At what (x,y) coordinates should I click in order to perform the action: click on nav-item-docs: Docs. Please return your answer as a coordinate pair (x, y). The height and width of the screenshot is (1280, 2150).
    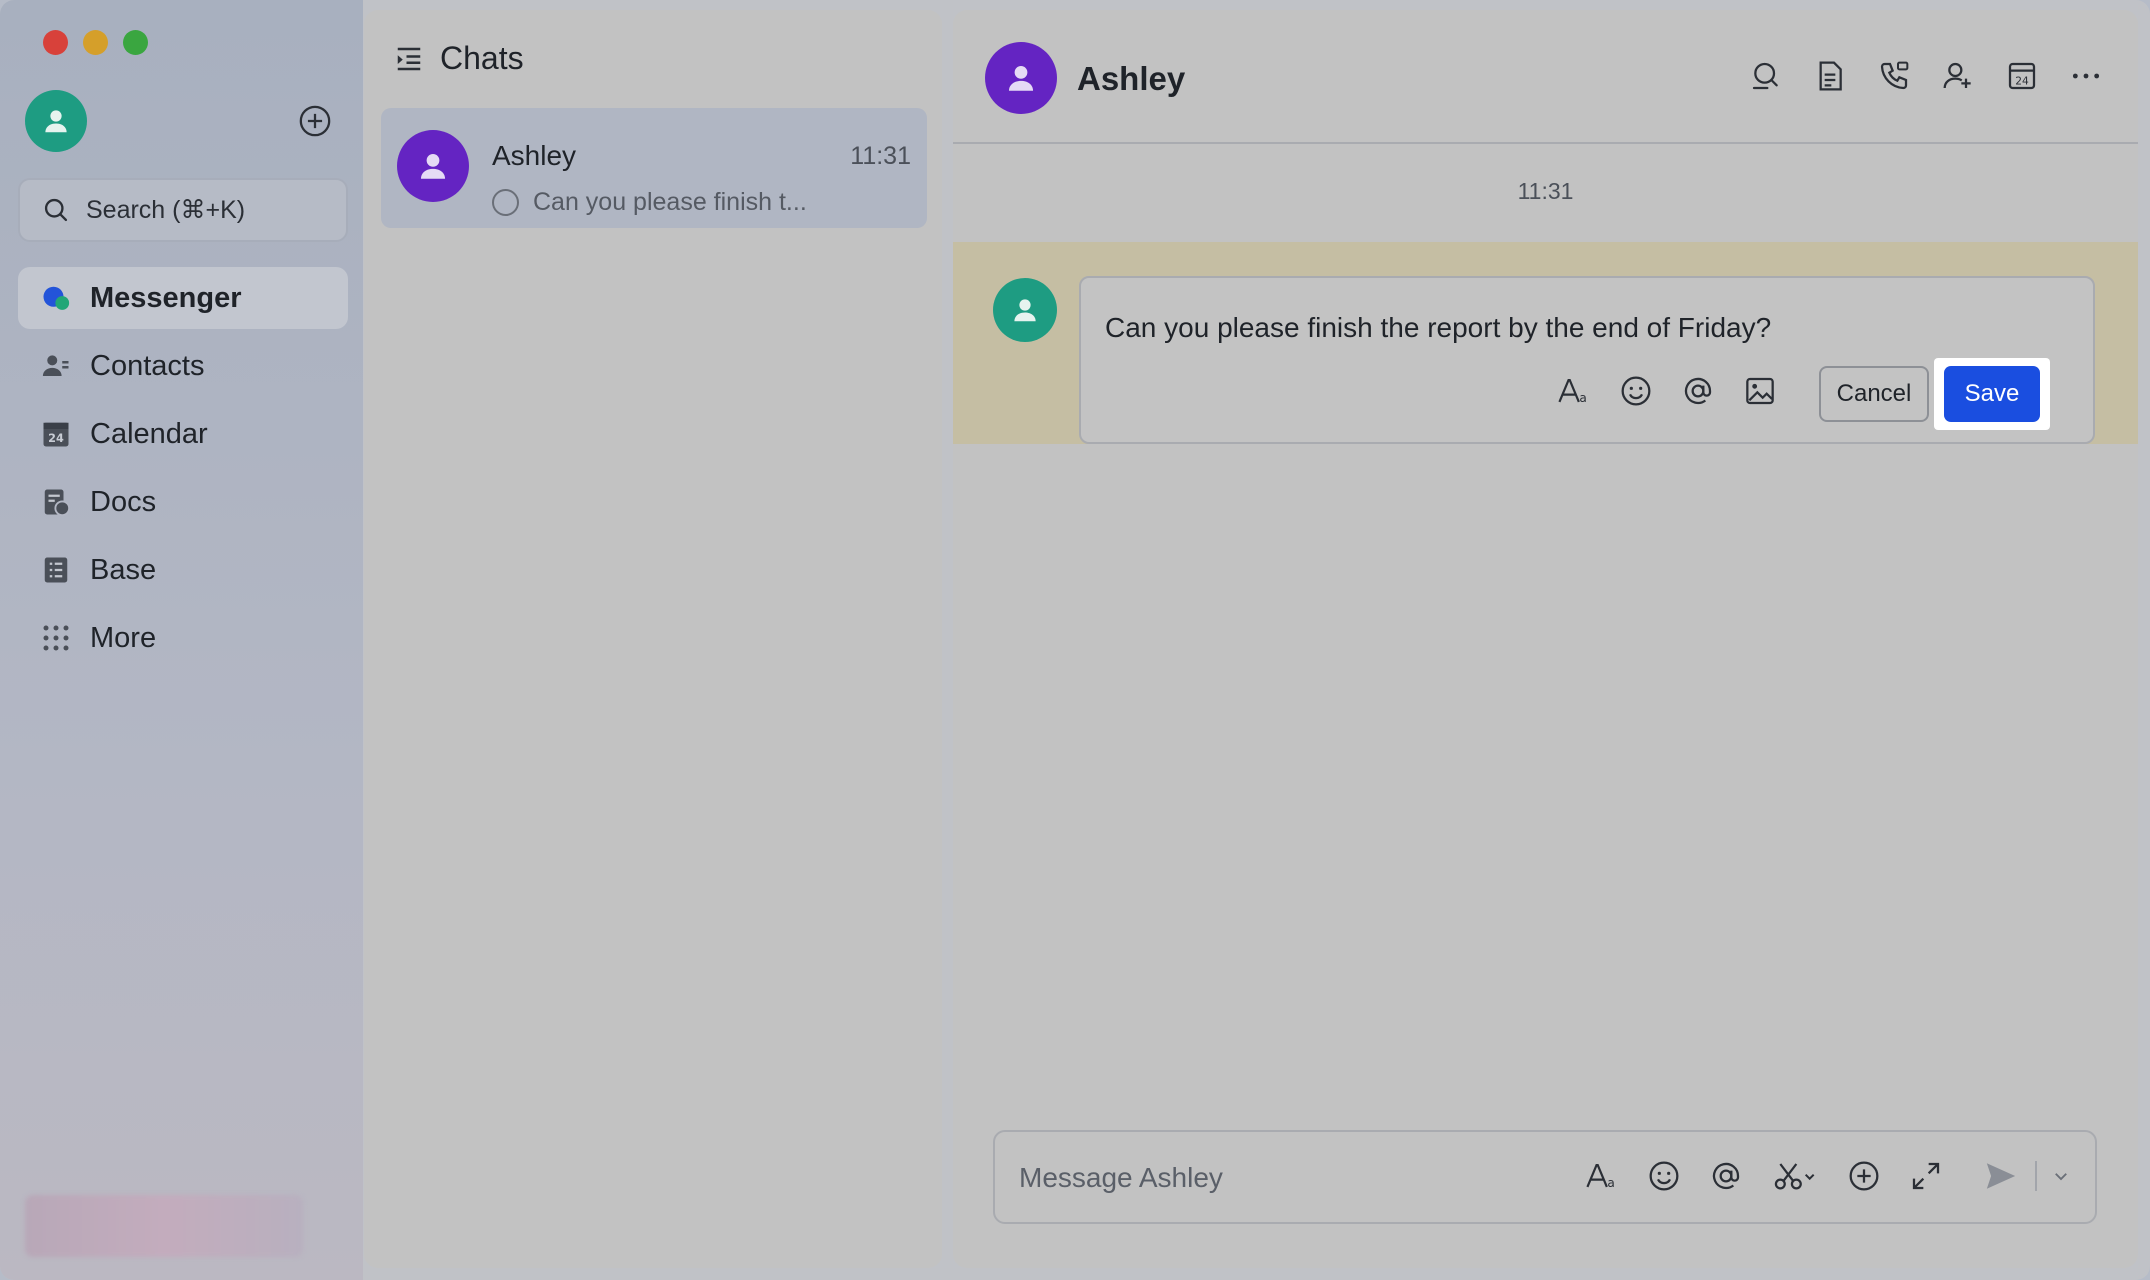
    Looking at the image, I should click on (183, 502).